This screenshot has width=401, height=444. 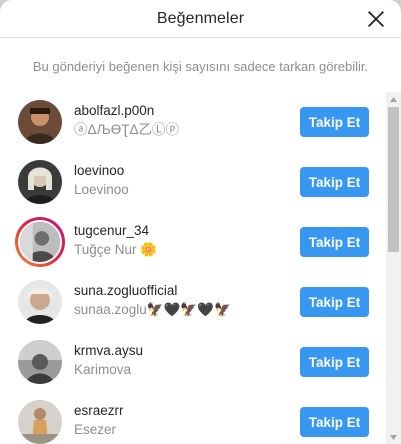 What do you see at coordinates (152, 309) in the screenshot?
I see `full-name: sunaa.zoglu🦅🖤🦅🖤🦅` at bounding box center [152, 309].